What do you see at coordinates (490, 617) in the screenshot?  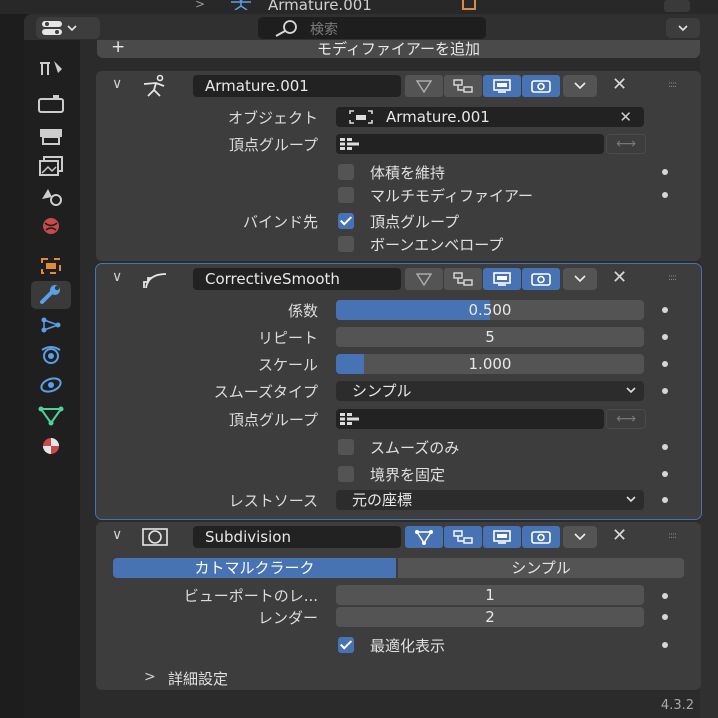 I see `render-levels-field: 2` at bounding box center [490, 617].